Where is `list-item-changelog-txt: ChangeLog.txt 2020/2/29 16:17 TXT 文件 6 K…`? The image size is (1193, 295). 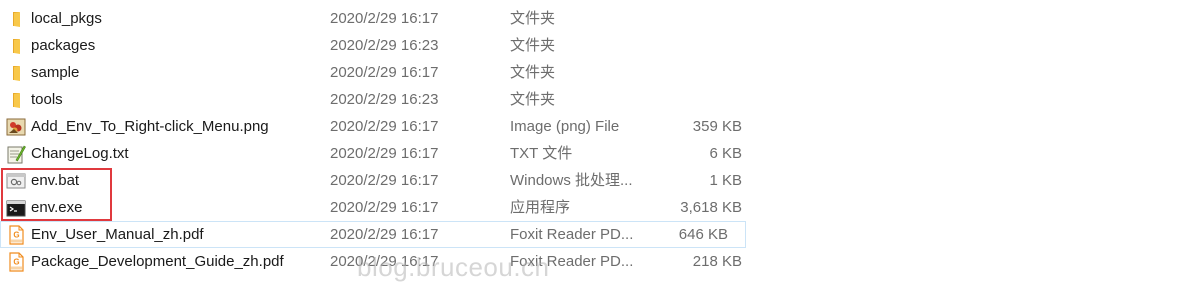 list-item-changelog-txt: ChangeLog.txt 2020/2/29 16:17 TXT 文件 6 K… is located at coordinates (380, 153).